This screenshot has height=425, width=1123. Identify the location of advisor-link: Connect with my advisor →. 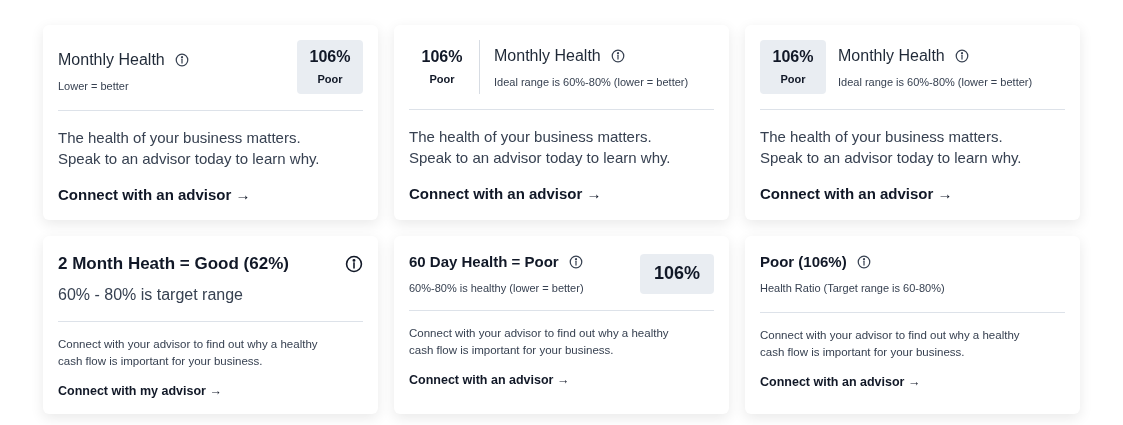
(140, 391).